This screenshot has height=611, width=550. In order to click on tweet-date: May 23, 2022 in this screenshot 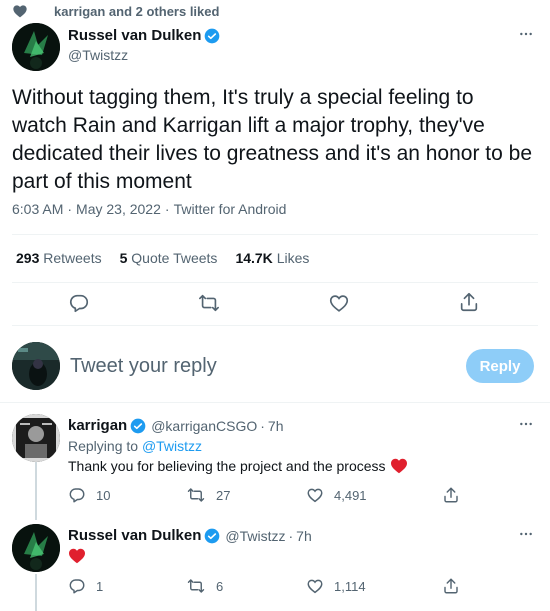, I will do `click(118, 209)`.